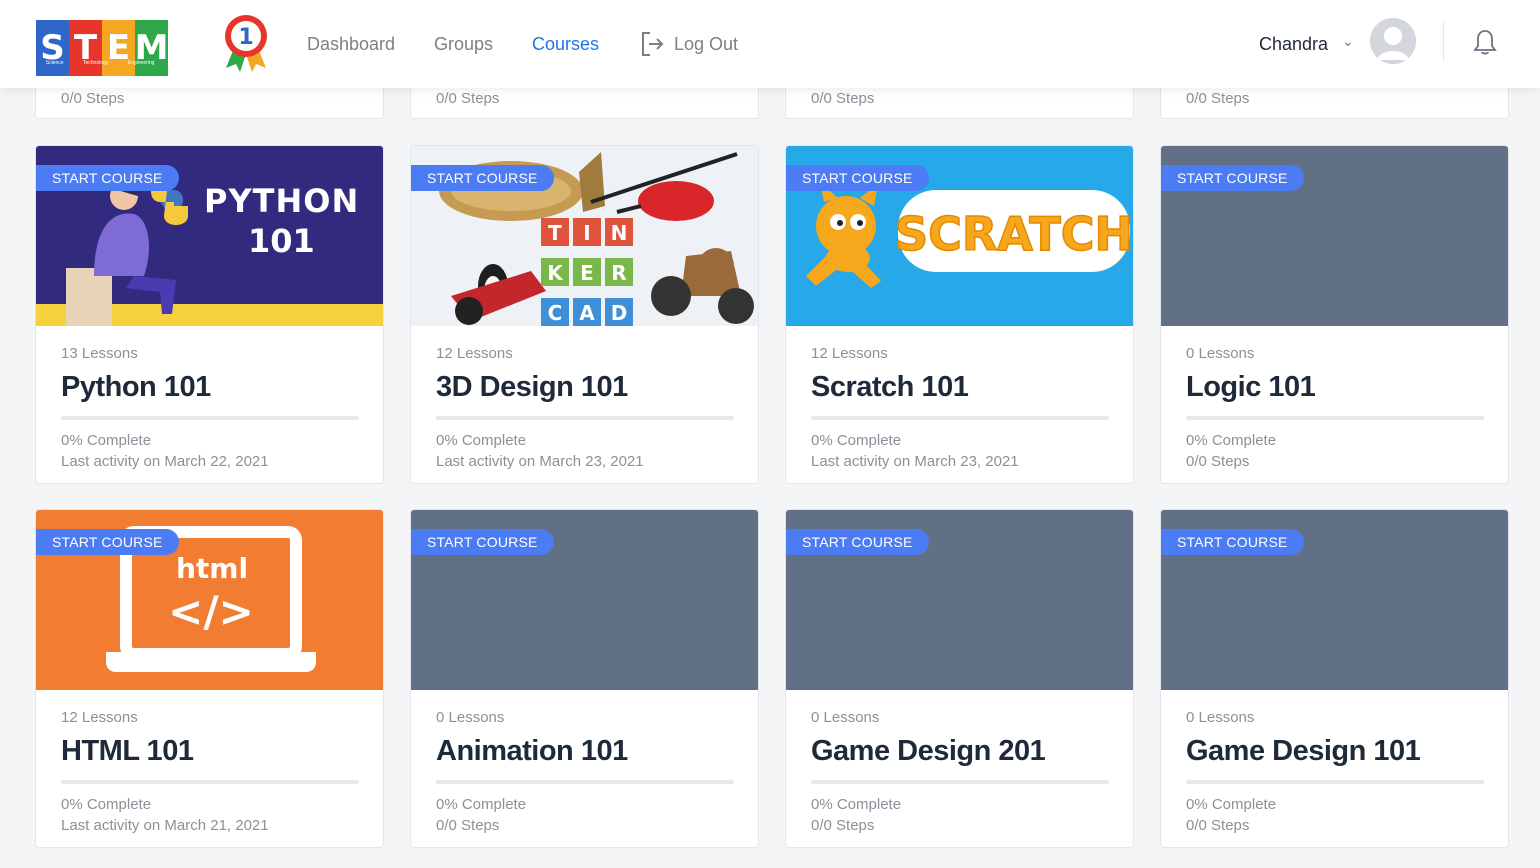  What do you see at coordinates (165, 461) in the screenshot?
I see `last-activity-text: Last activity on March 22, 2021` at bounding box center [165, 461].